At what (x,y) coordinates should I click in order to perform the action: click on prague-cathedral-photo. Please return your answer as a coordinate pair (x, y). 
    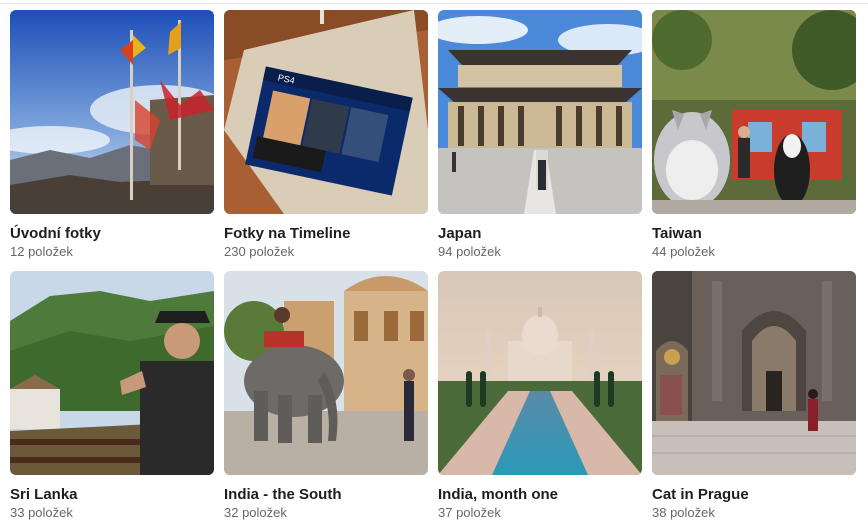
    Looking at the image, I should click on (754, 373).